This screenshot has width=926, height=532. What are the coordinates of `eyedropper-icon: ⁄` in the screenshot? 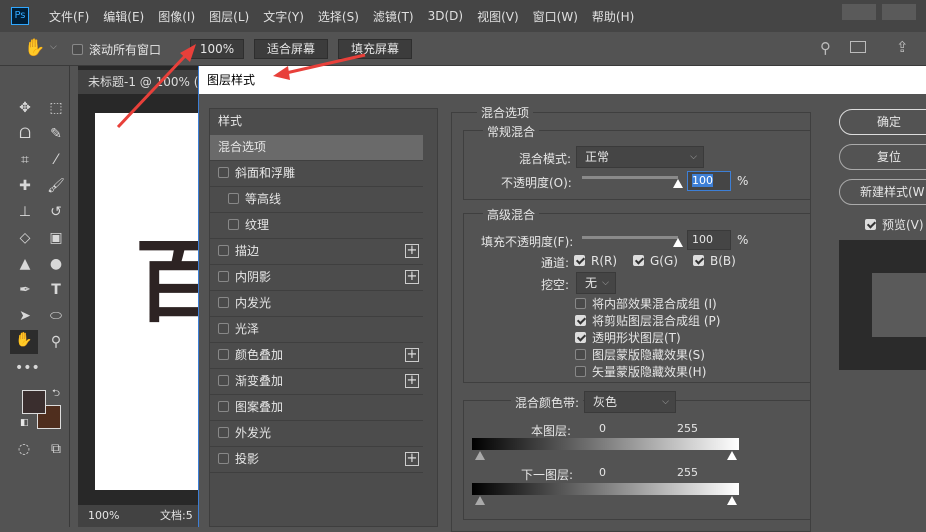 It's located at (56, 160).